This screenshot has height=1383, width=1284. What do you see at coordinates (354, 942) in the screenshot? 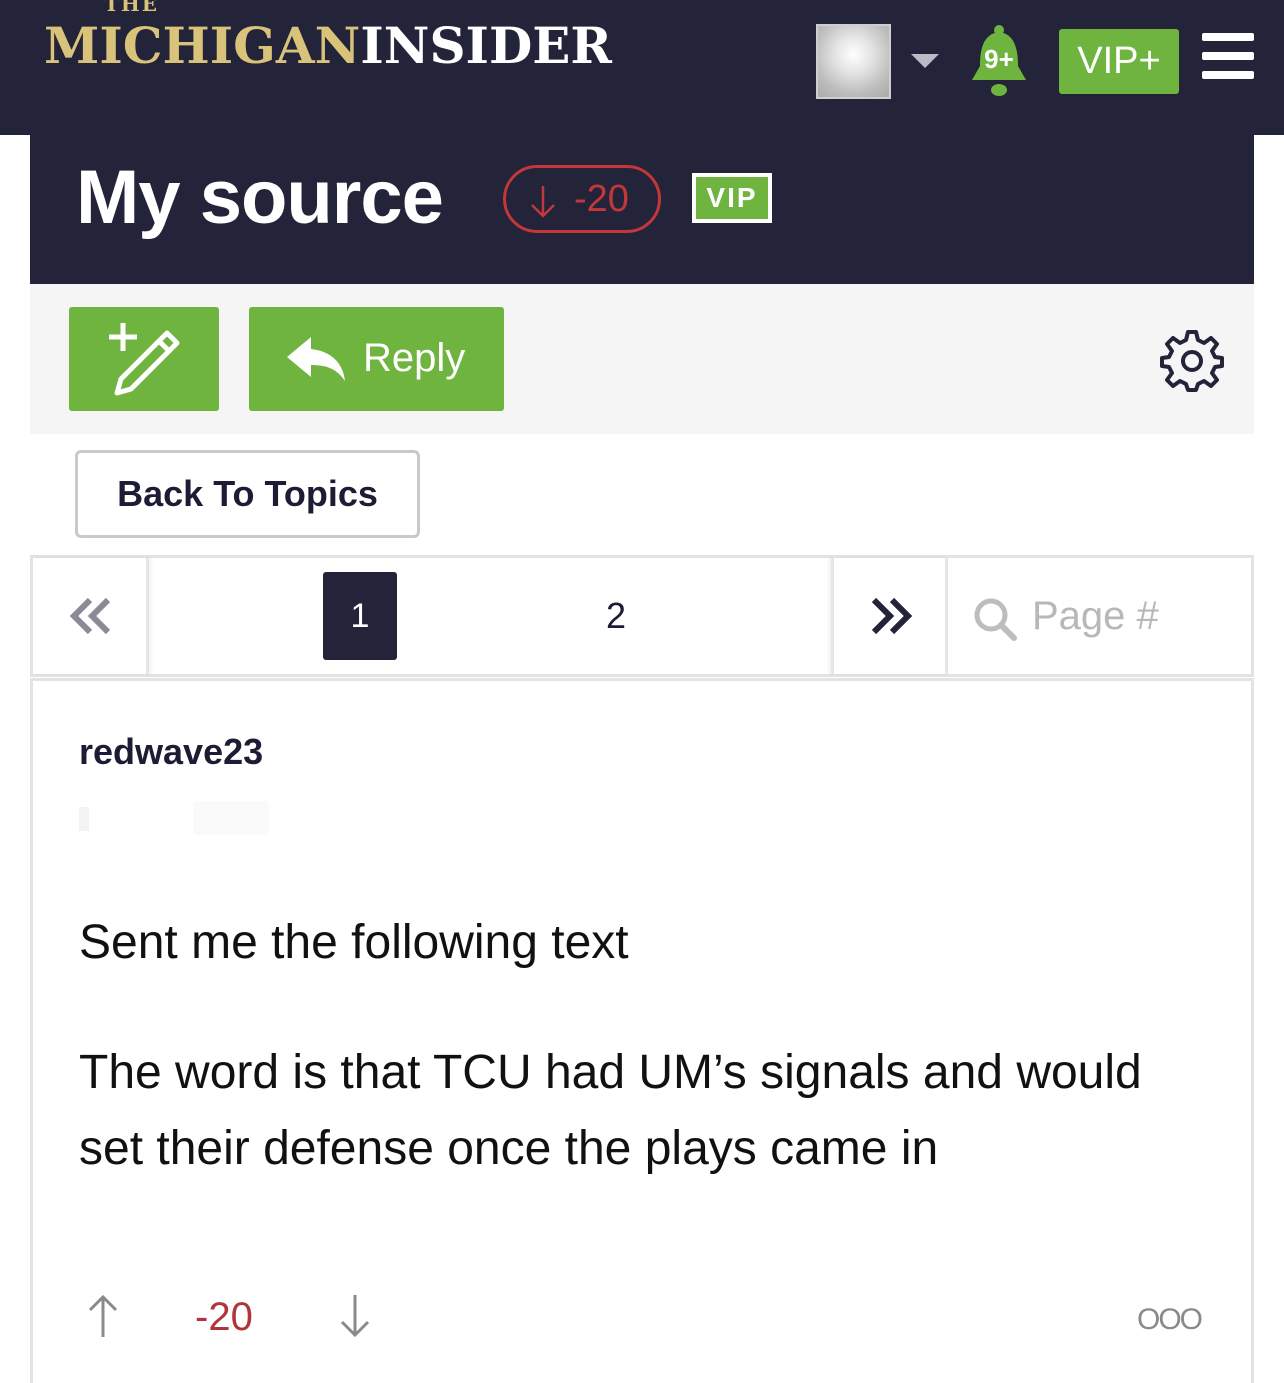
I see `post-paragraph: Sent me the following text` at bounding box center [354, 942].